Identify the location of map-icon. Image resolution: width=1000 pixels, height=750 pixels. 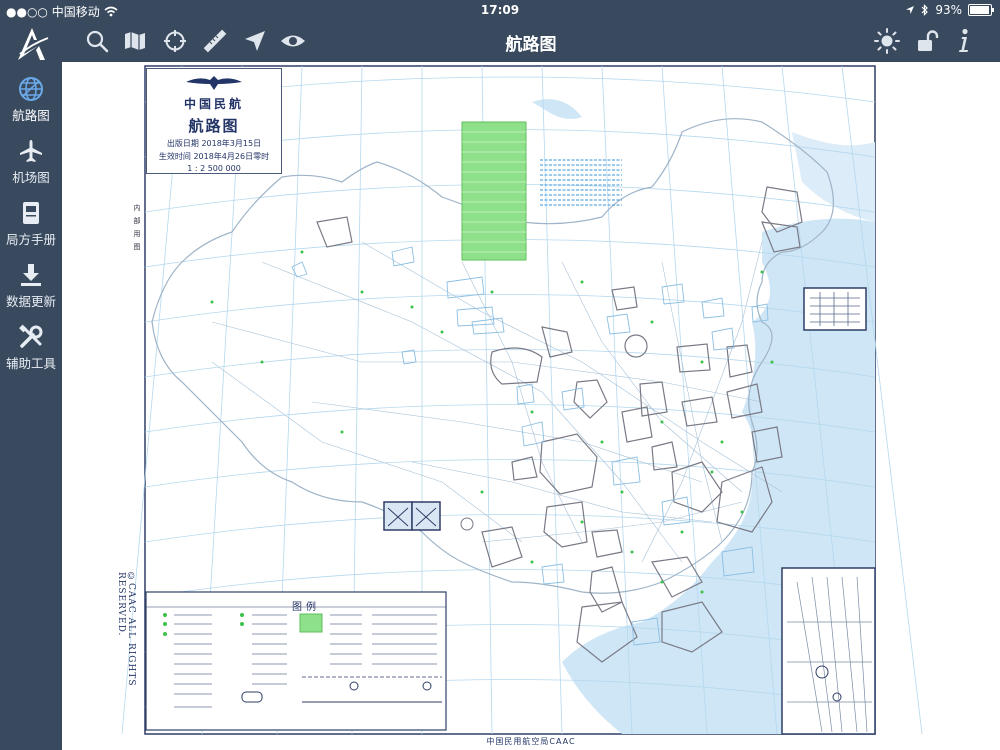
(135, 41).